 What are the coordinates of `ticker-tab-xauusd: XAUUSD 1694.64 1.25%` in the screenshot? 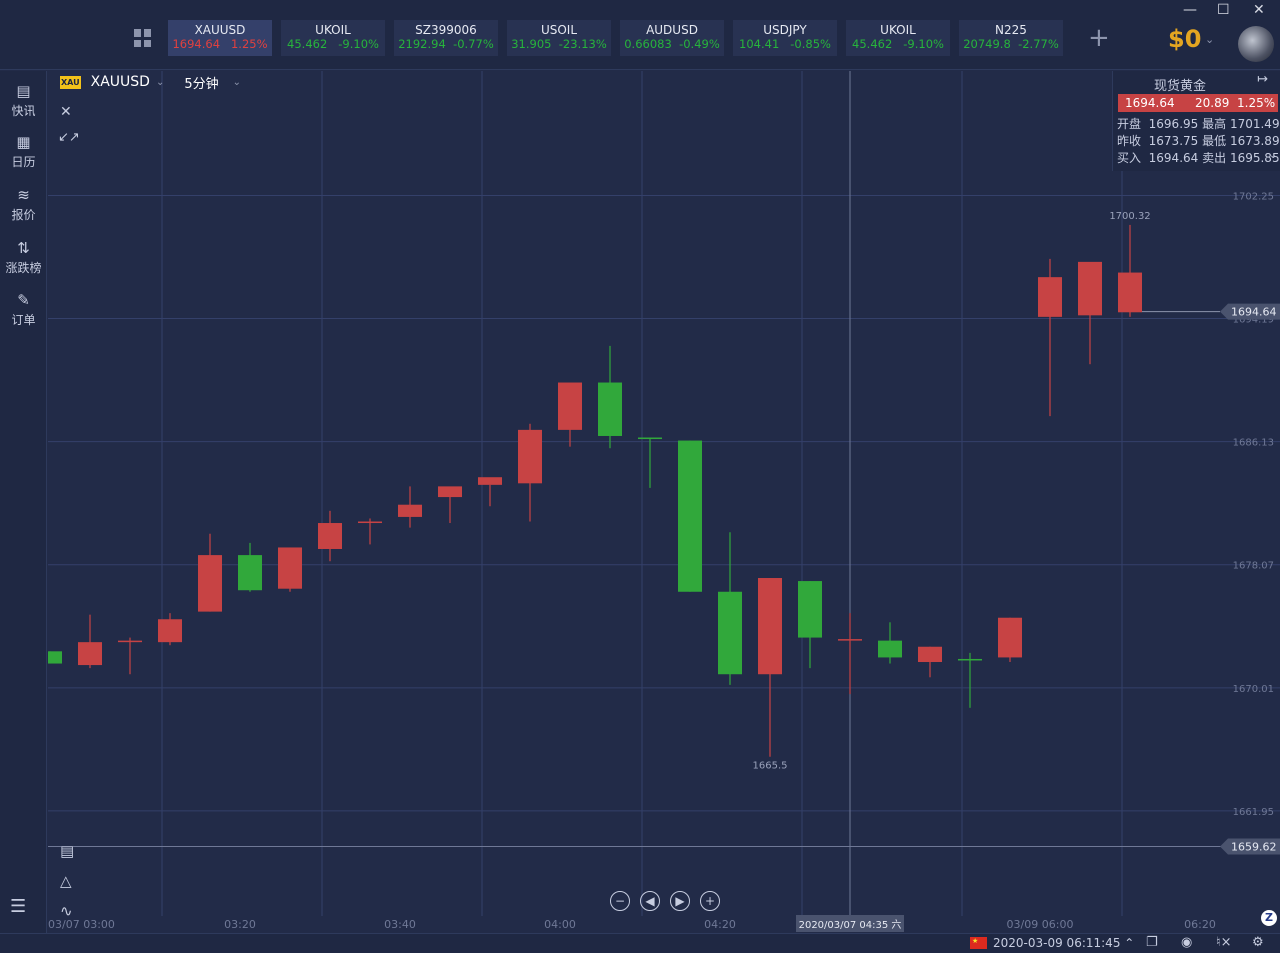 It's located at (220, 38).